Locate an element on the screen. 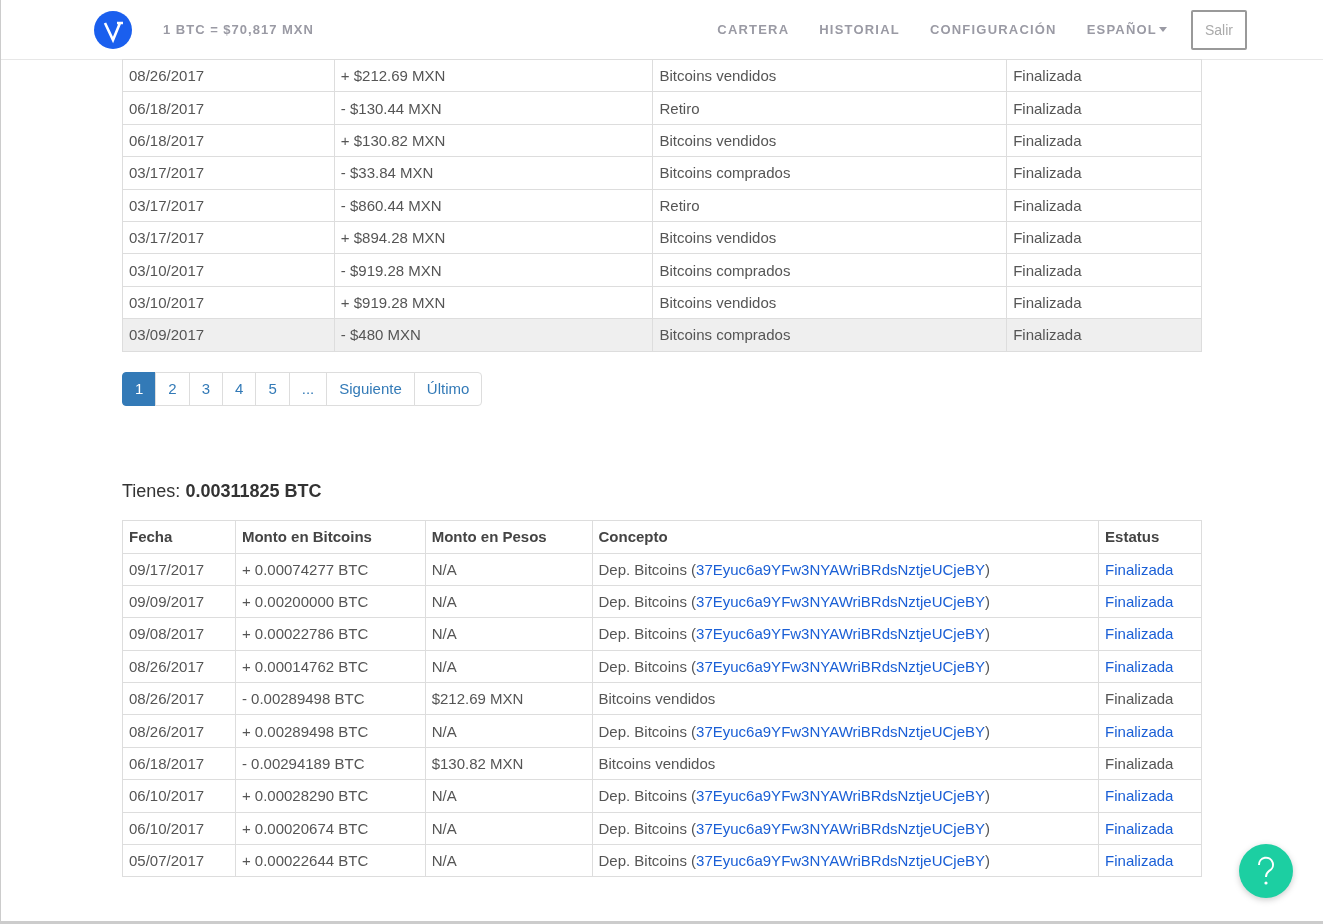 This screenshot has height=924, width=1323. table-cell: 09/17/2017 is located at coordinates (179, 569).